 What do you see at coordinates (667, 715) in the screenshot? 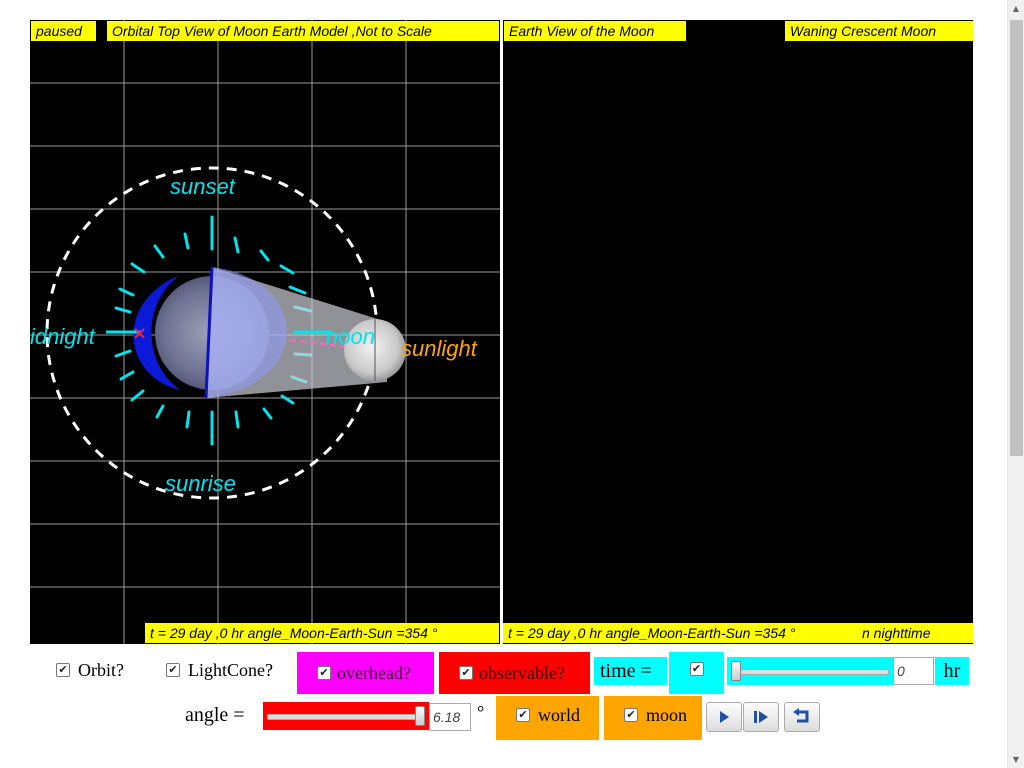
I see `moon-label: moon` at bounding box center [667, 715].